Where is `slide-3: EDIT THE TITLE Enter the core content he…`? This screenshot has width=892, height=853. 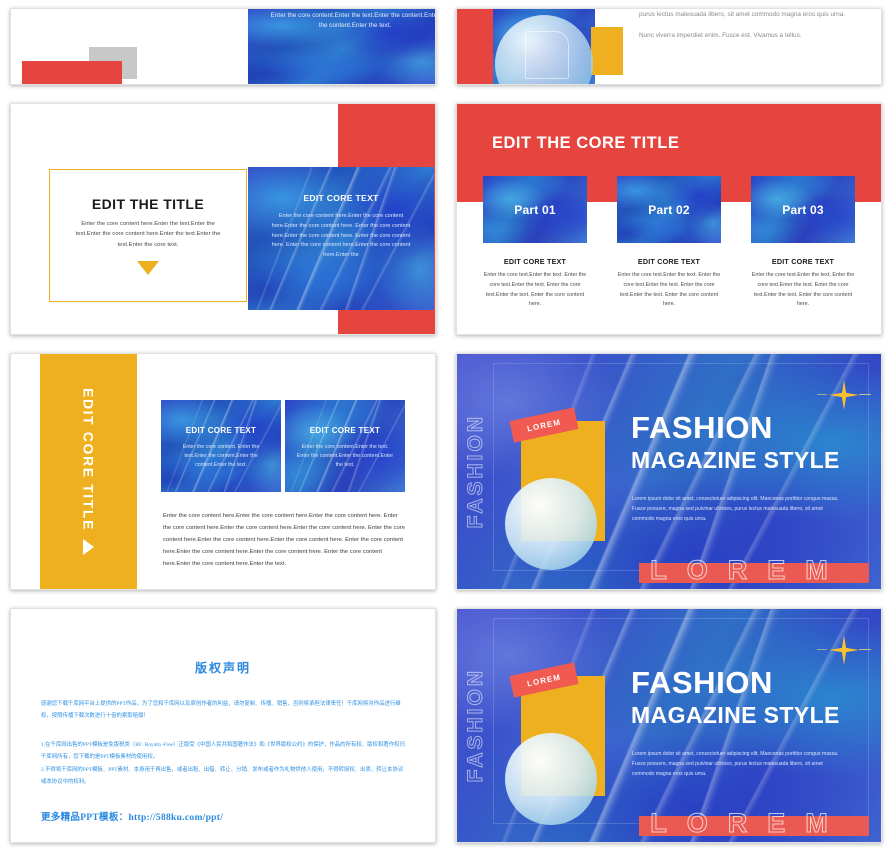
slide-3: EDIT THE TITLE Enter the core content he… is located at coordinates (223, 219).